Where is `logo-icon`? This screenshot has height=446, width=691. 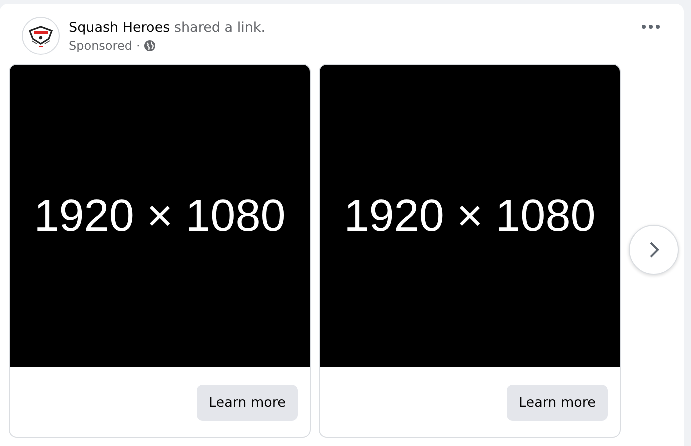 logo-icon is located at coordinates (41, 36).